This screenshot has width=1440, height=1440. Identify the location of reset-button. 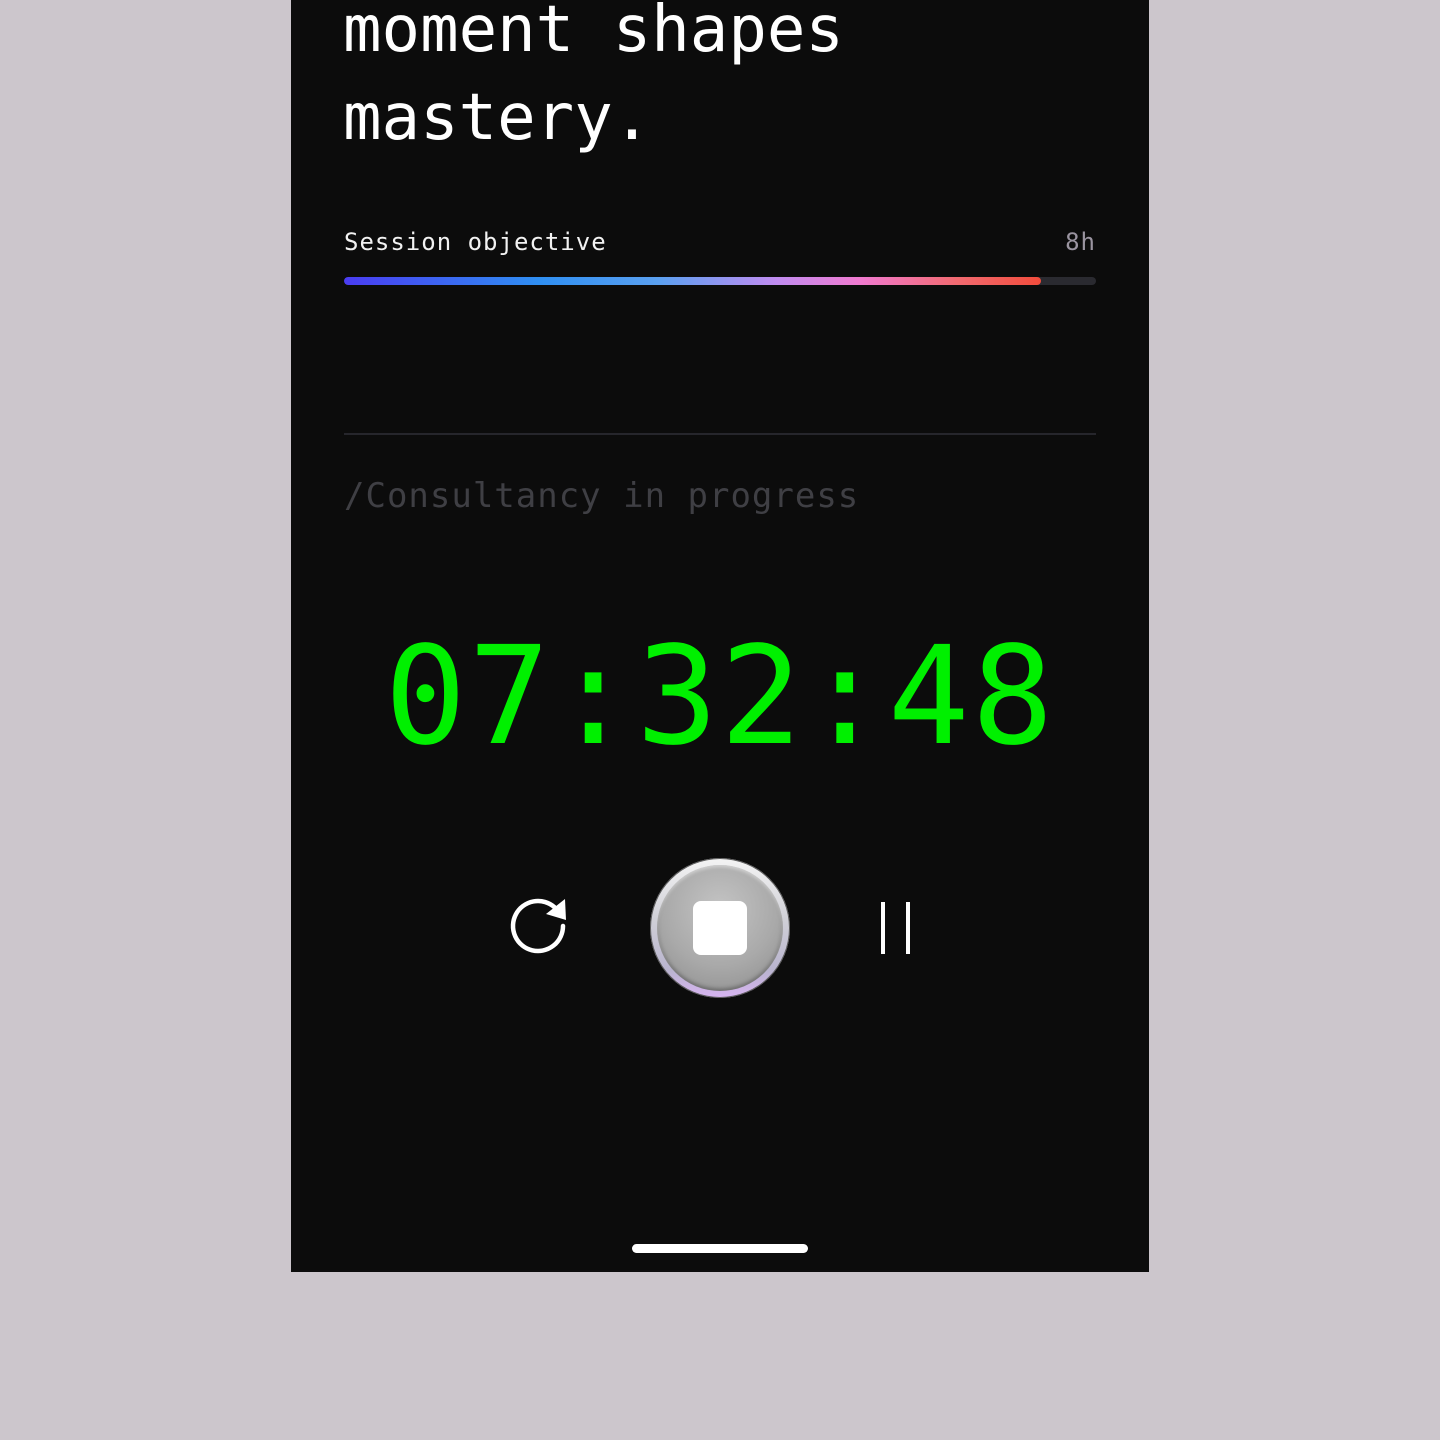
(542, 926).